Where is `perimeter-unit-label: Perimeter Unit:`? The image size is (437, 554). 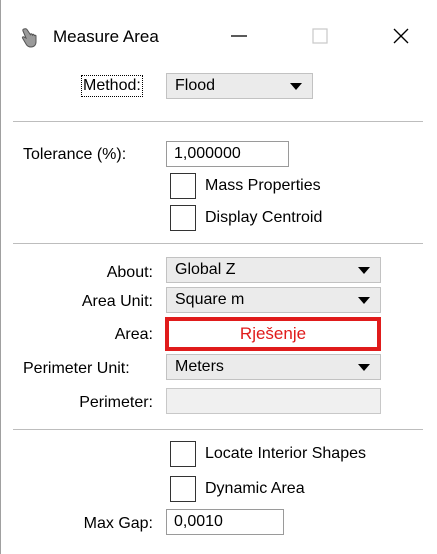
perimeter-unit-label: Perimeter Unit: is located at coordinates (76, 368).